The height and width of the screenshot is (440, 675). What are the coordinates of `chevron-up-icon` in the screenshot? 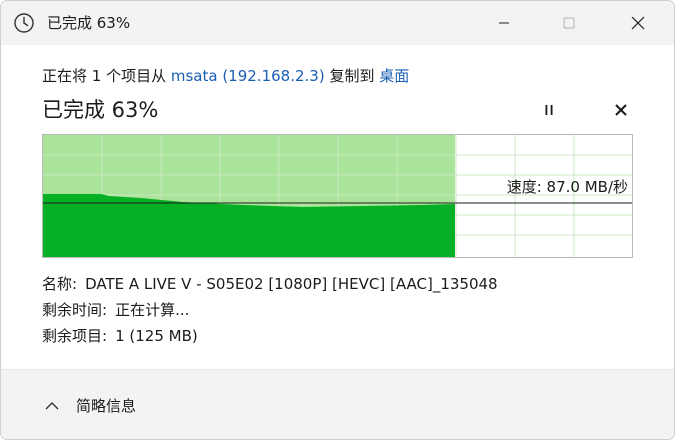 It's located at (52, 406).